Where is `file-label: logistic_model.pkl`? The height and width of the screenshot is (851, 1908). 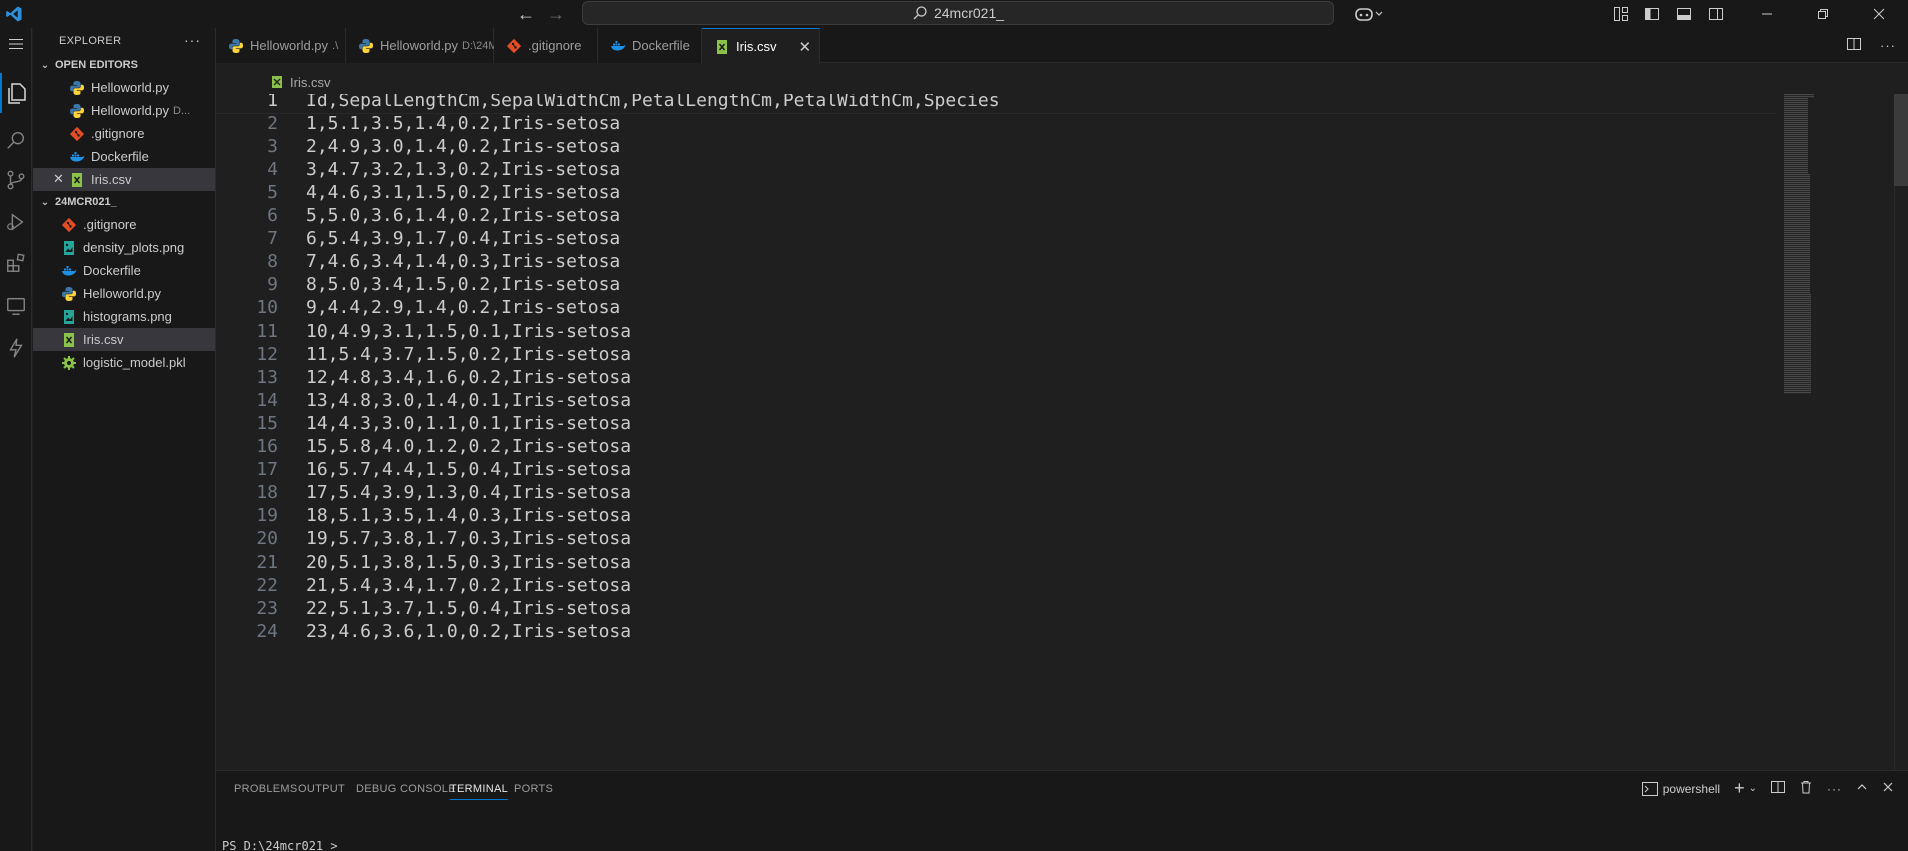
file-label: logistic_model.pkl is located at coordinates (134, 362).